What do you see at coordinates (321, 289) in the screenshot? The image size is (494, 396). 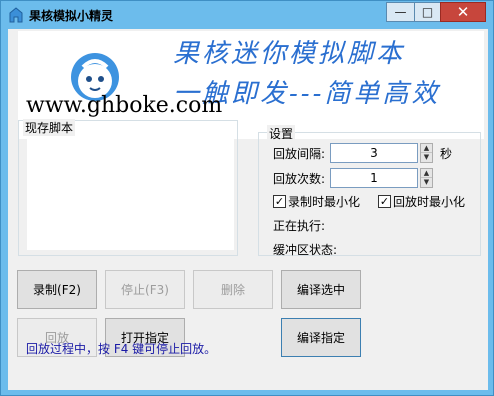 I see `compile-selected-button: 编译选中` at bounding box center [321, 289].